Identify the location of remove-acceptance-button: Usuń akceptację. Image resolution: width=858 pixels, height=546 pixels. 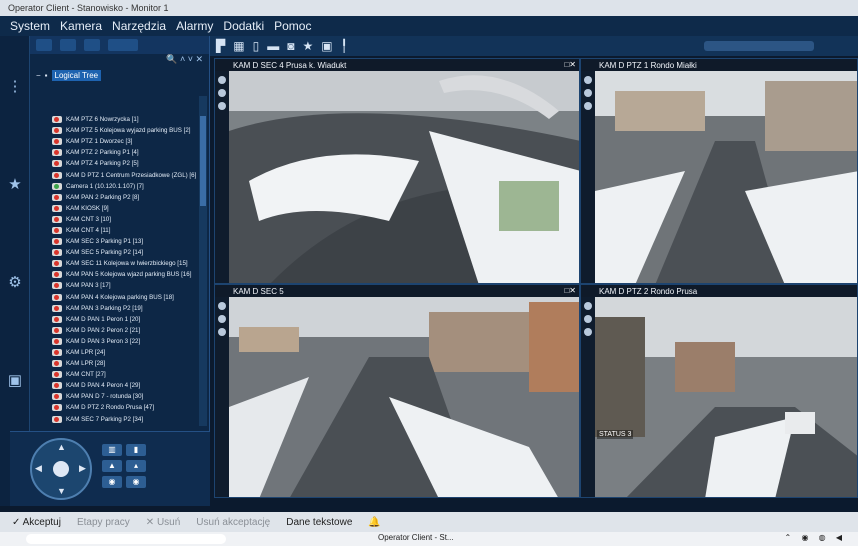
(233, 522).